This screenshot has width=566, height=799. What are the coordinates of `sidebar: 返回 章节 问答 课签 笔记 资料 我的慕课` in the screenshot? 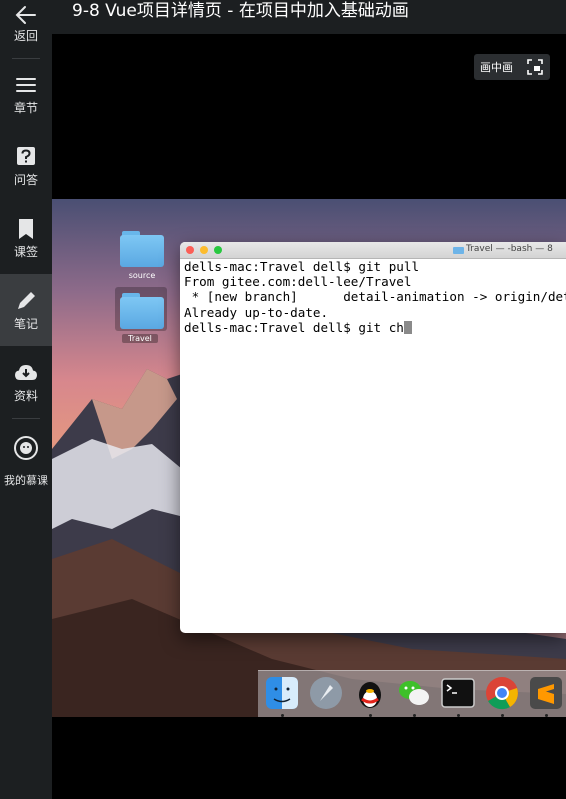 It's located at (26, 399).